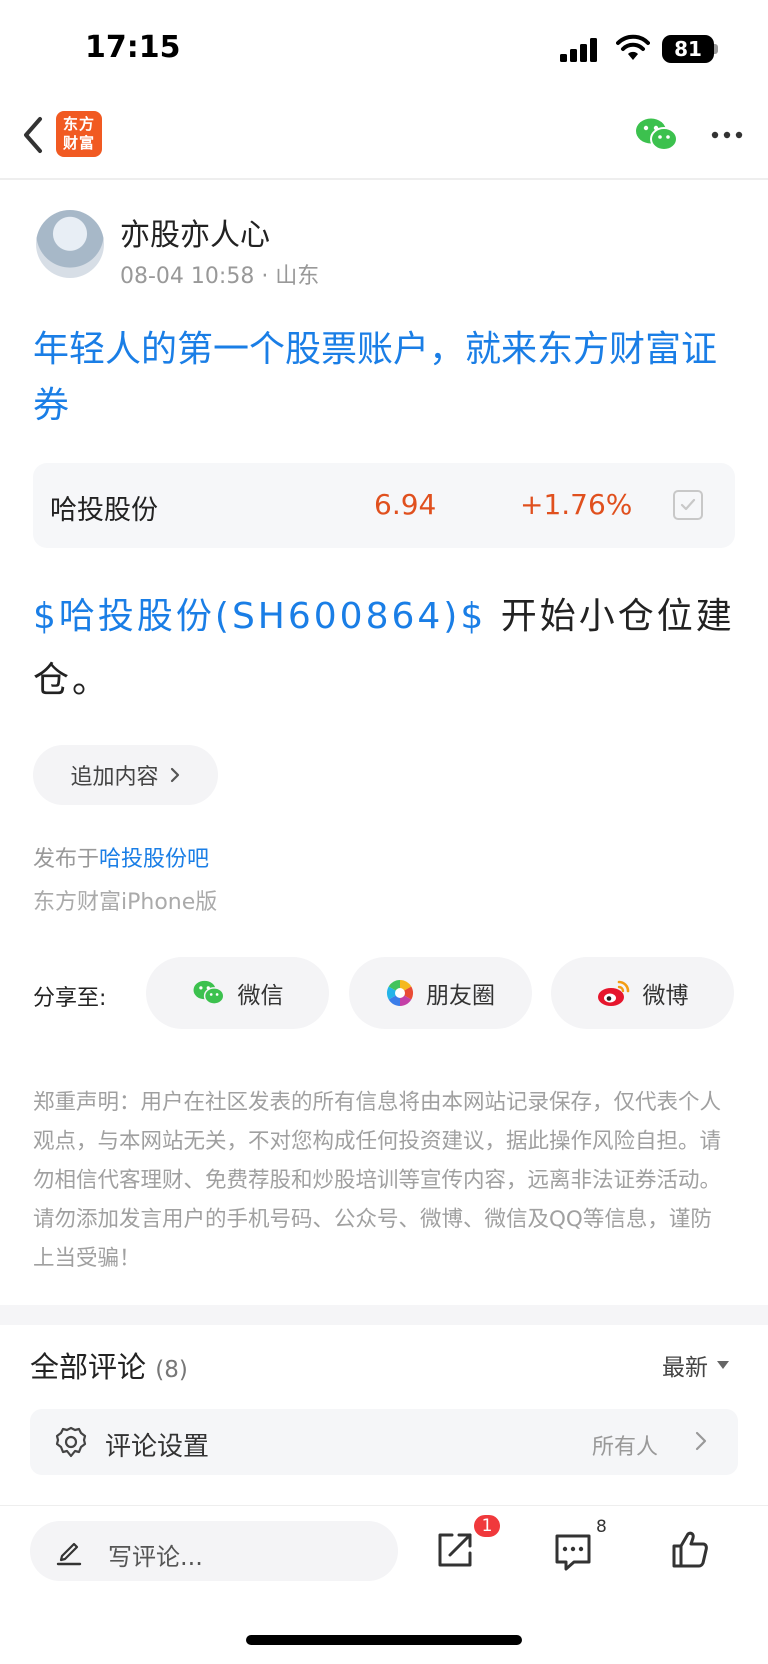 Image resolution: width=768 pixels, height=1664 pixels. I want to click on more-icon, so click(727, 135).